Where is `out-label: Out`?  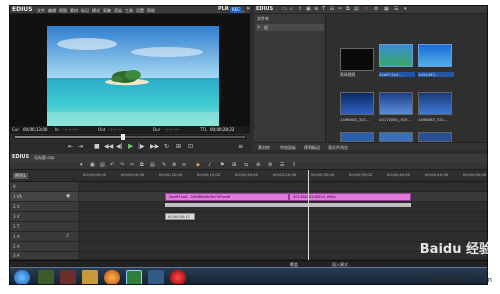 out-label: Out is located at coordinates (102, 129).